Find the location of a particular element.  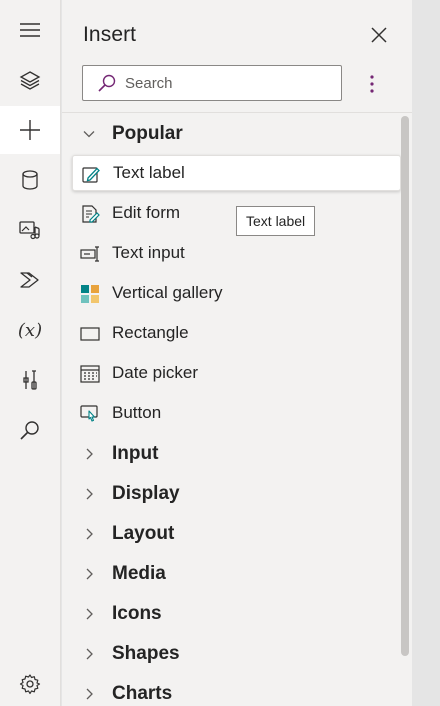

close-icon is located at coordinates (379, 35).